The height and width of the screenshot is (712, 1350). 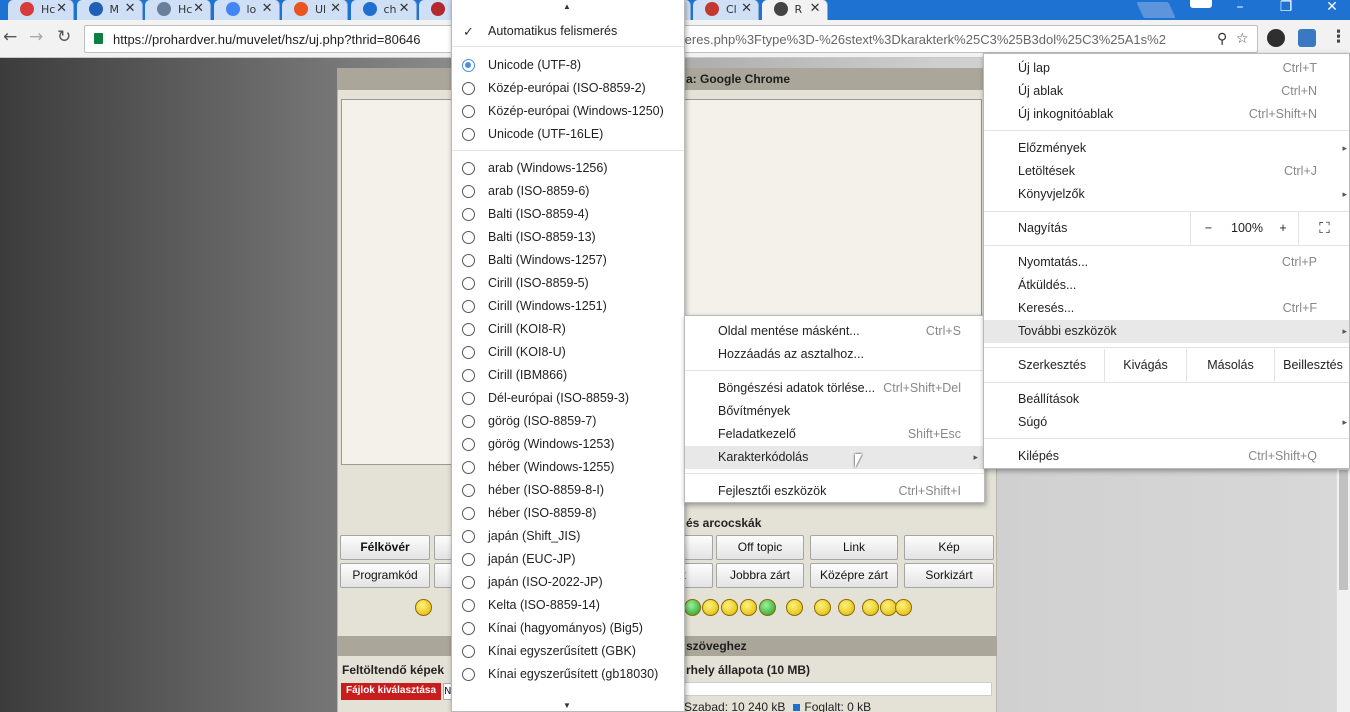 What do you see at coordinates (834, 457) in the screenshot?
I see `more-tools-item: Karakterkódolás ▸` at bounding box center [834, 457].